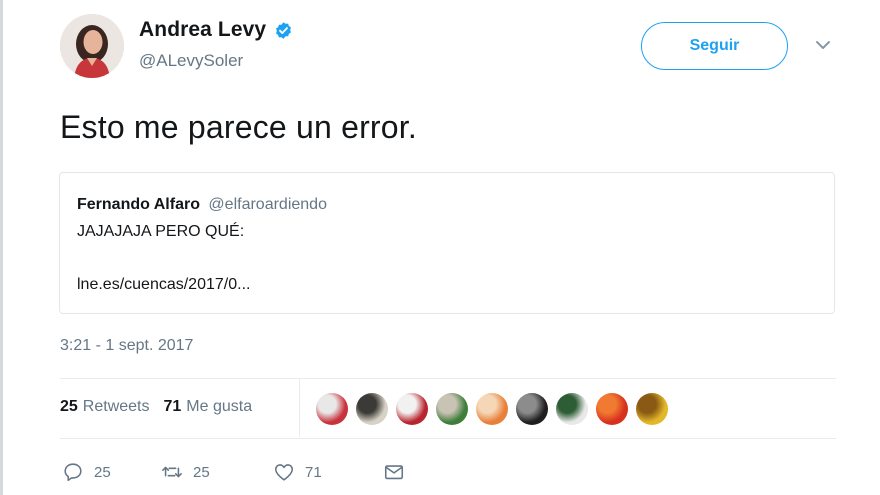 The height and width of the screenshot is (495, 880). Describe the element at coordinates (69, 406) in the screenshot. I see `retweets-count: 25` at that location.